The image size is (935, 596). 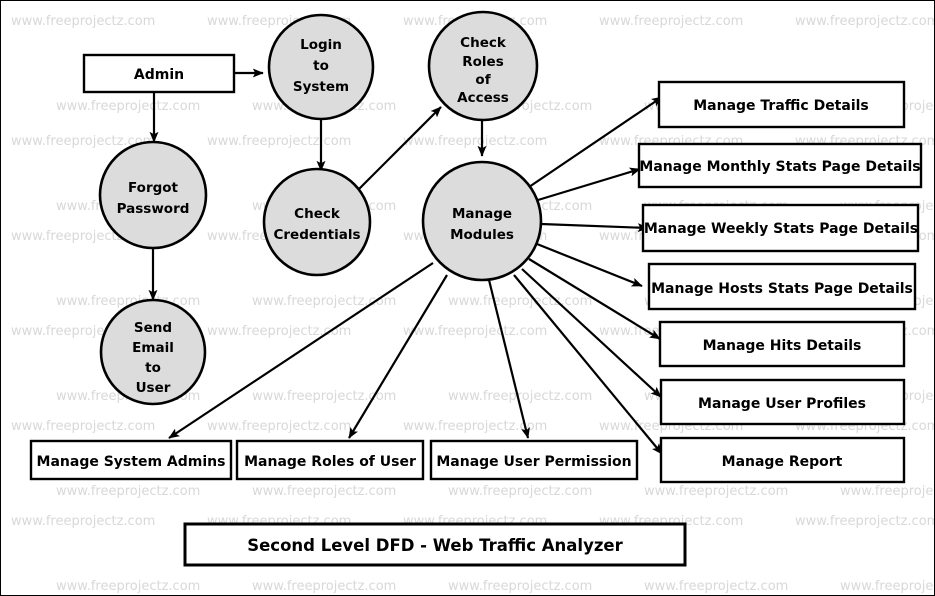 I want to click on store-manage-roles-of-user-label: Manage Roles of User, so click(x=330, y=462).